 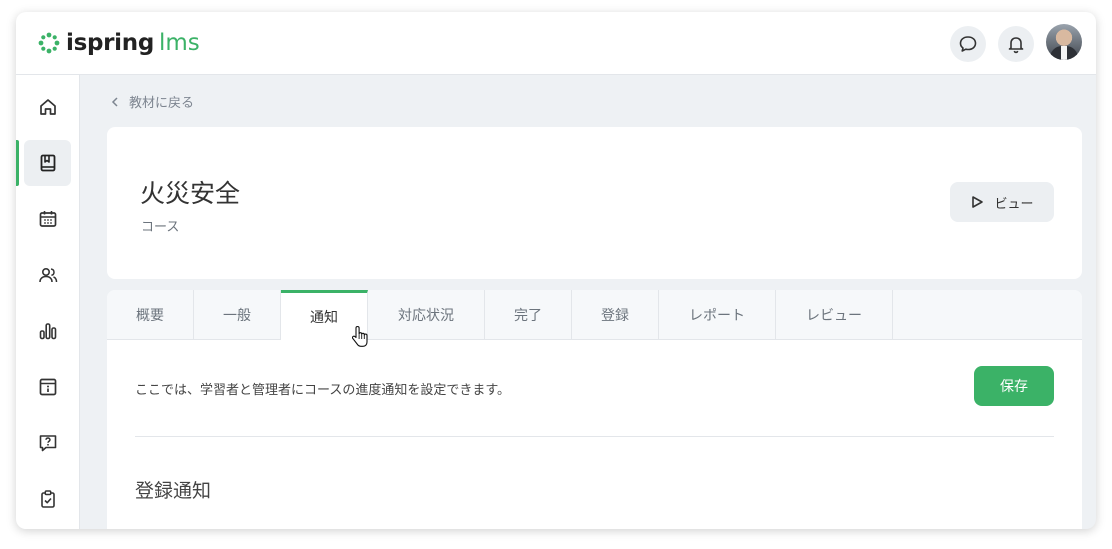 I want to click on sidebar, so click(x=48, y=302).